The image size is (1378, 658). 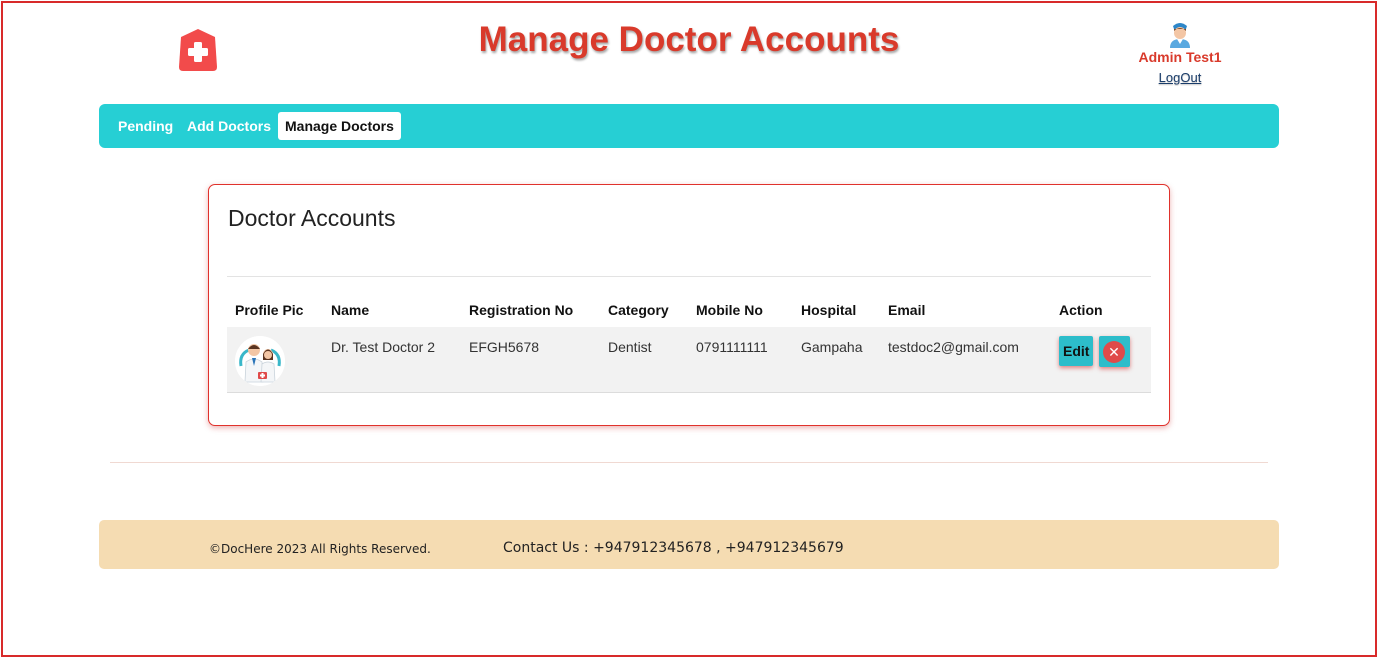 I want to click on doctors-illustration, so click(x=260, y=361).